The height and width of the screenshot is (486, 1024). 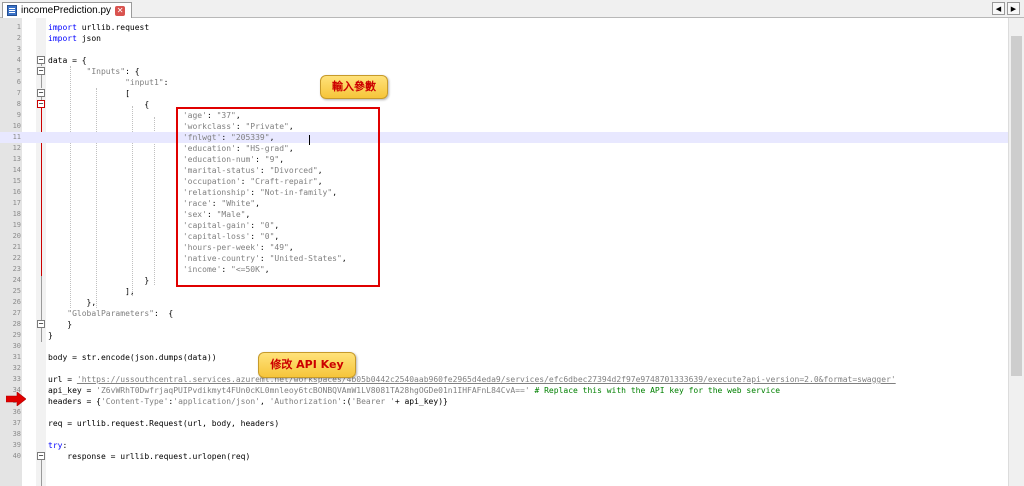 I want to click on code-line: 38, so click(x=504, y=434).